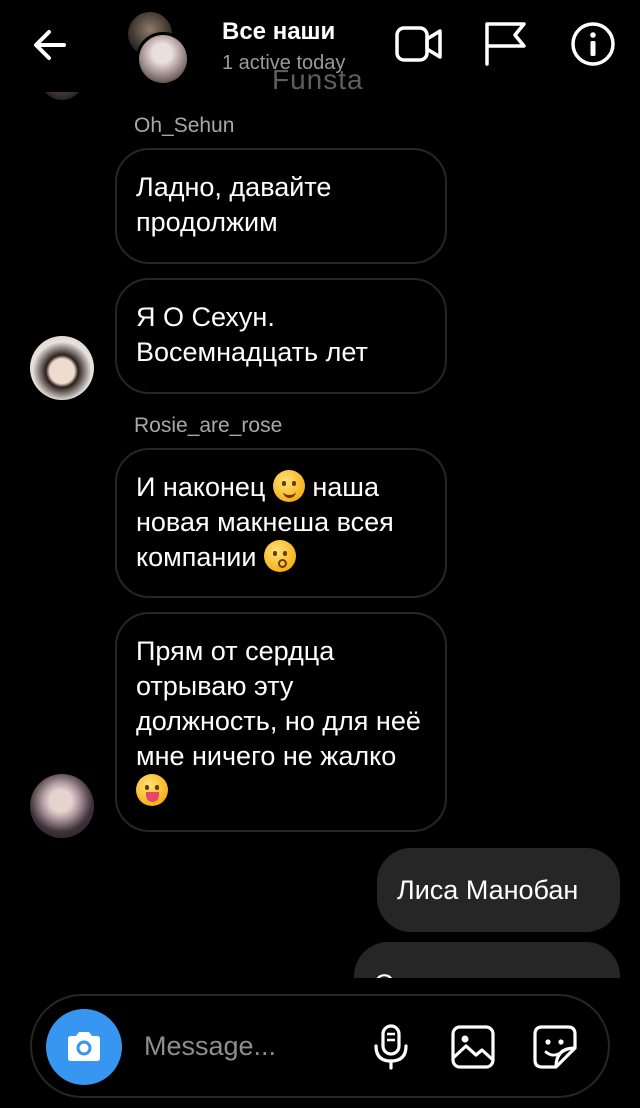  What do you see at coordinates (278, 32) in the screenshot?
I see `chat-title: Все наши` at bounding box center [278, 32].